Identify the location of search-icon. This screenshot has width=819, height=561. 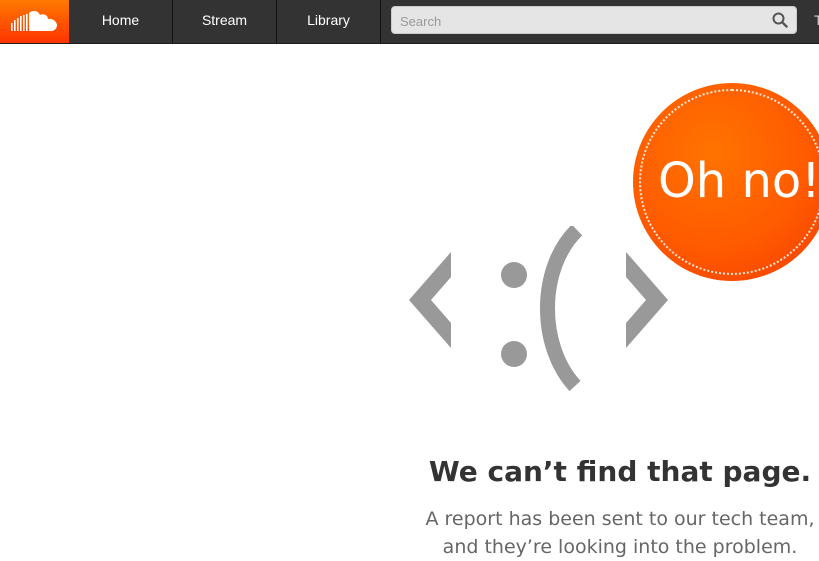
(780, 20).